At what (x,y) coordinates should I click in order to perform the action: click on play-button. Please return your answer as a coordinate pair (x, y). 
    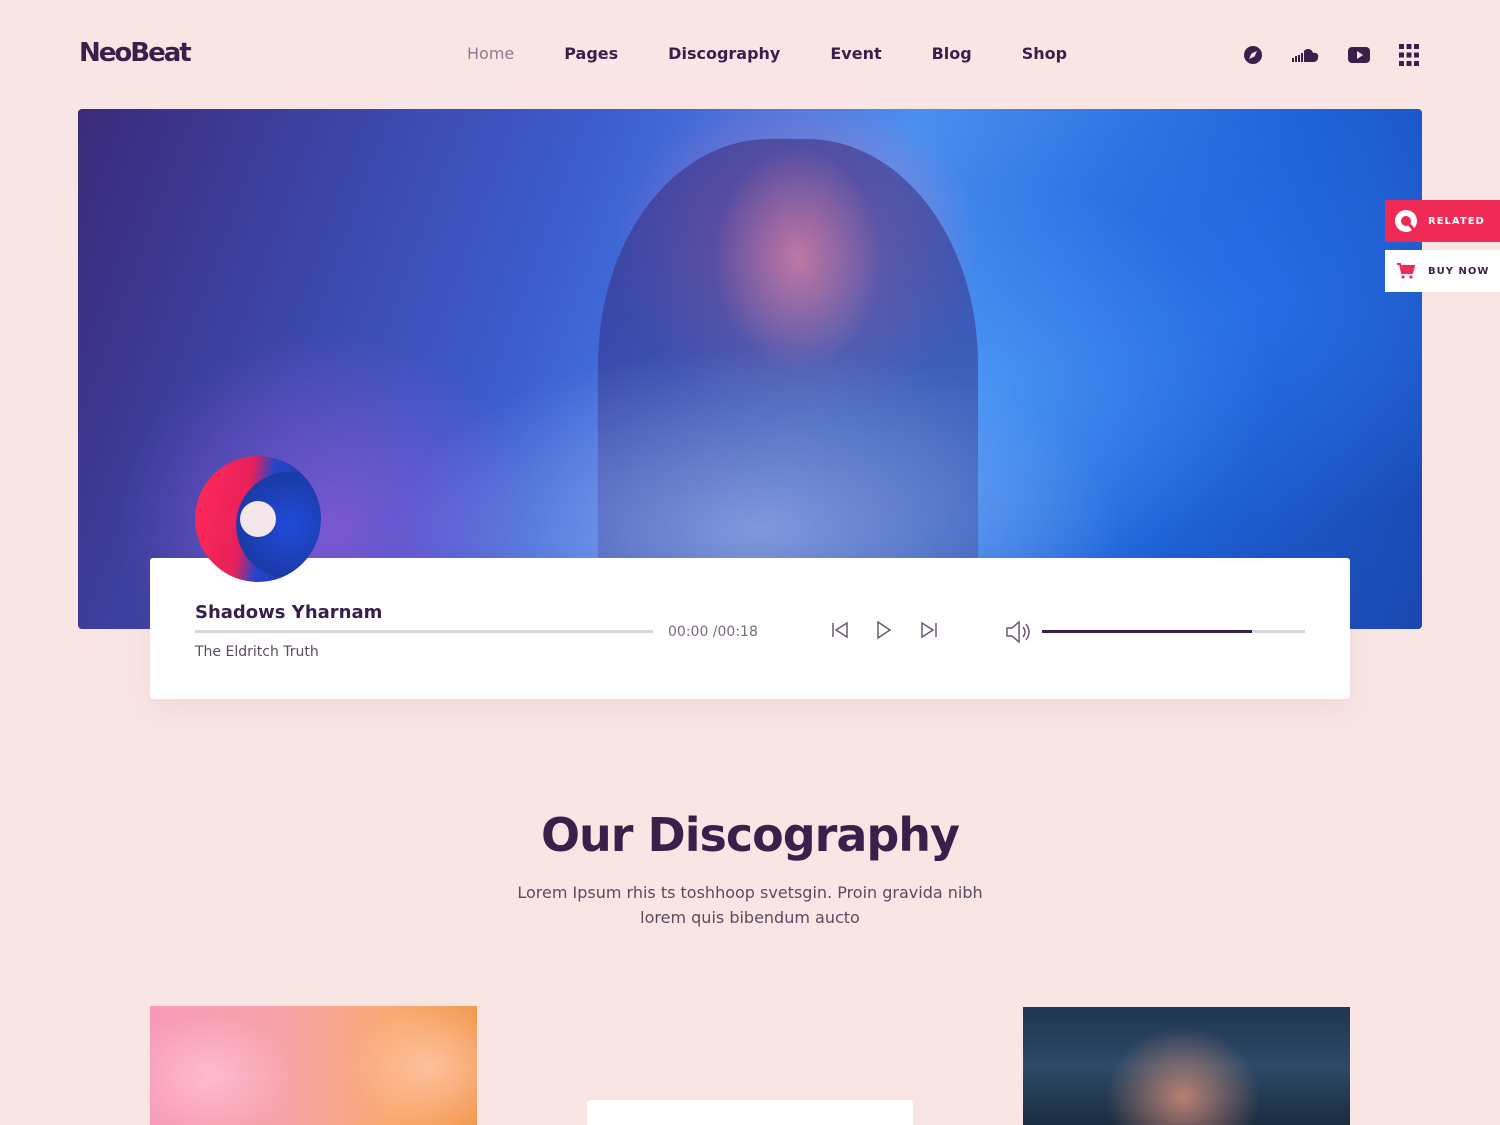
    Looking at the image, I should click on (884, 632).